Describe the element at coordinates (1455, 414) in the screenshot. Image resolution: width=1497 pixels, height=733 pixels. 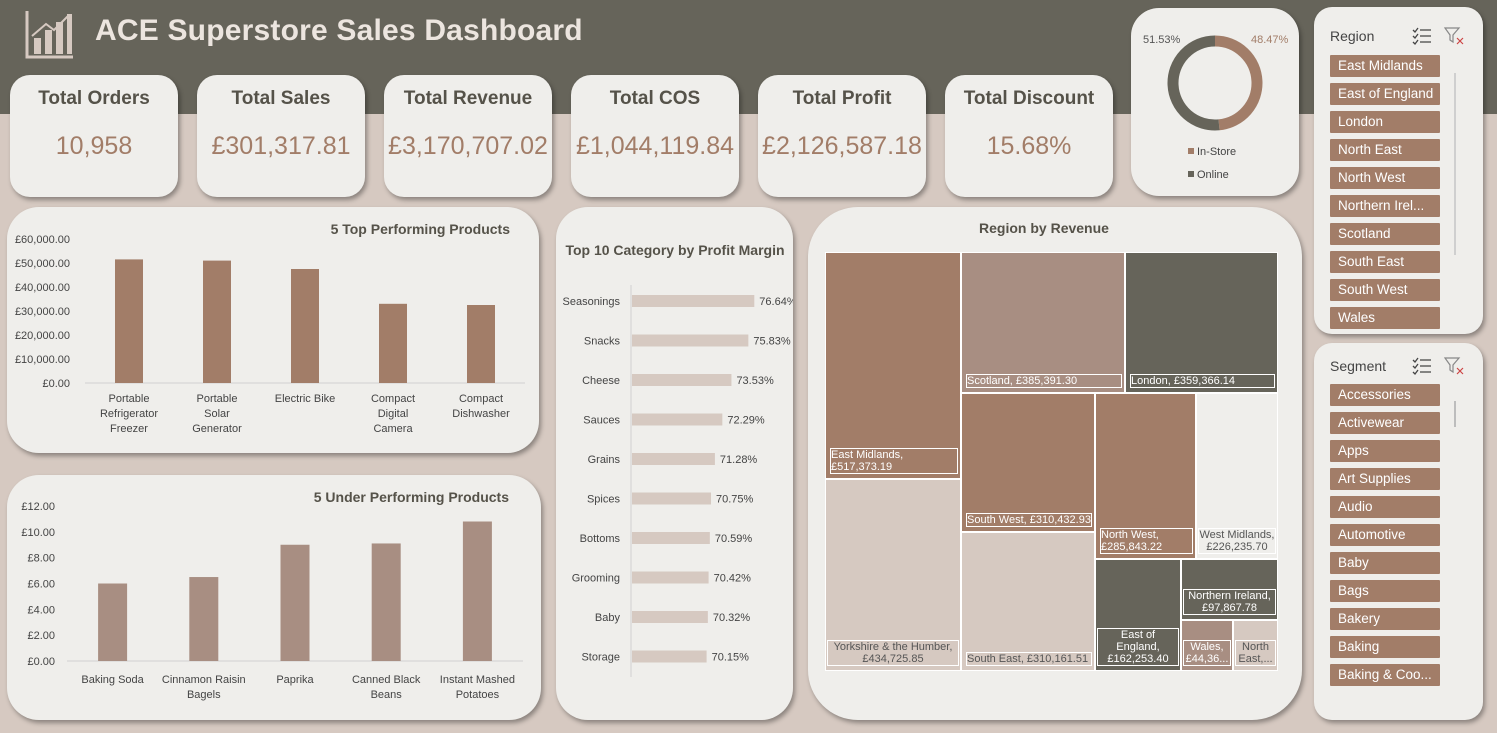
I see `segment-slicer-scrollbar` at that location.